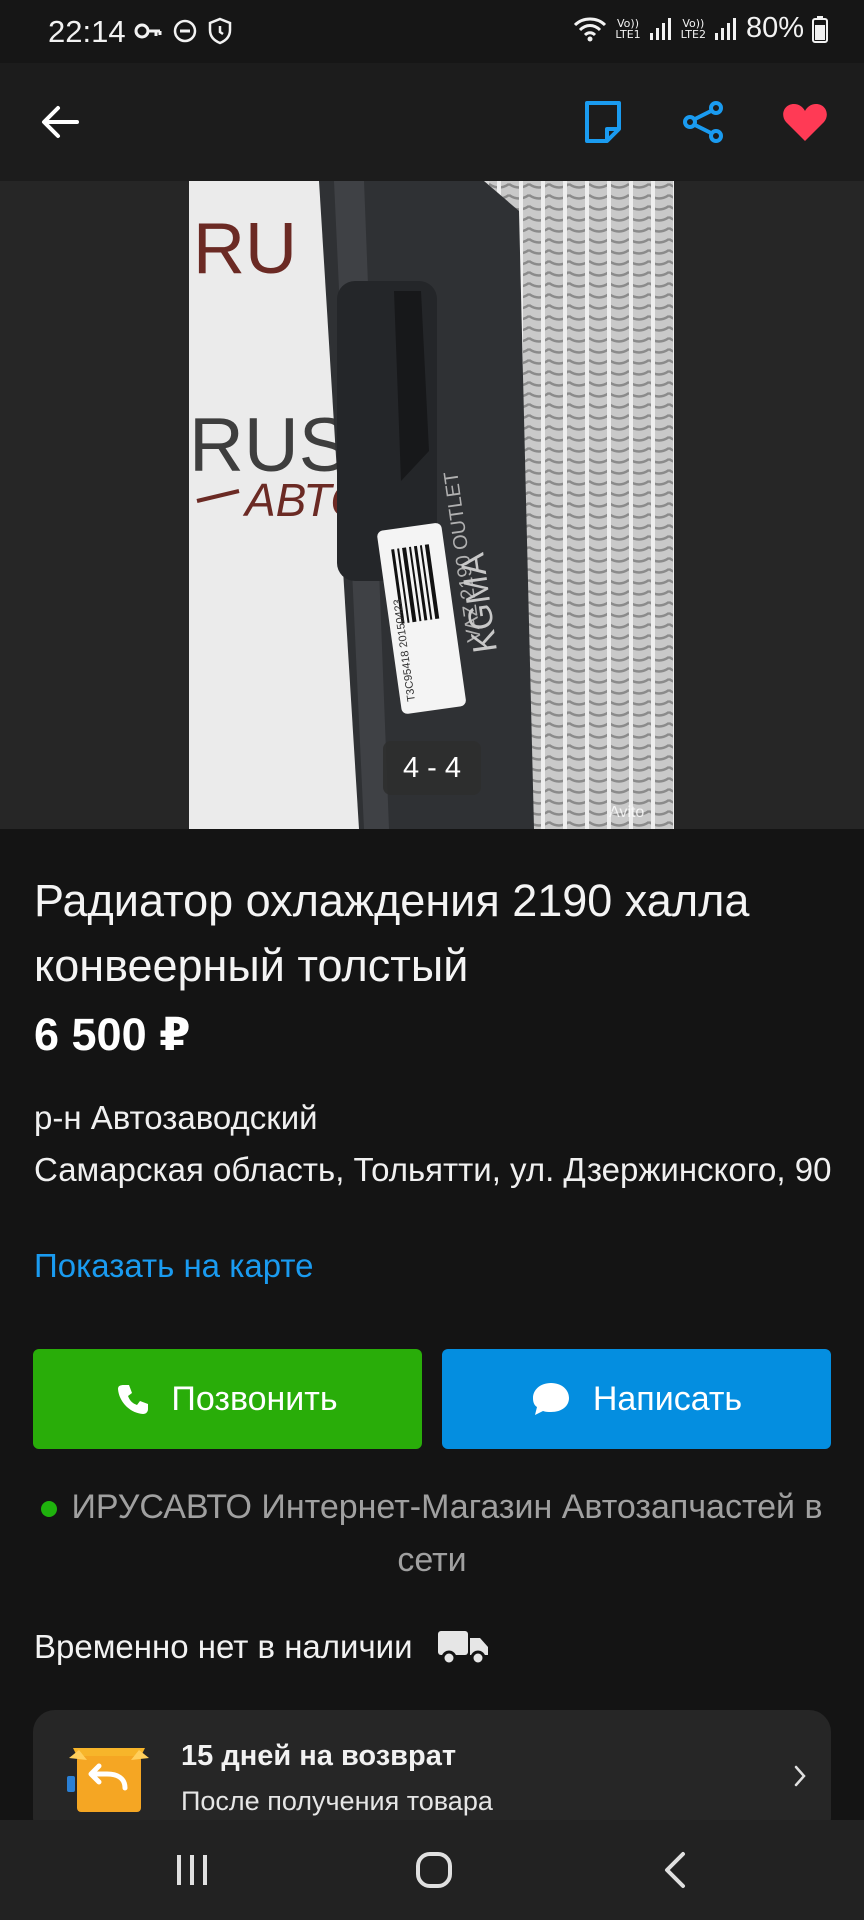 Image resolution: width=864 pixels, height=1920 pixels. What do you see at coordinates (49, 1509) in the screenshot?
I see `online-status-dot` at bounding box center [49, 1509].